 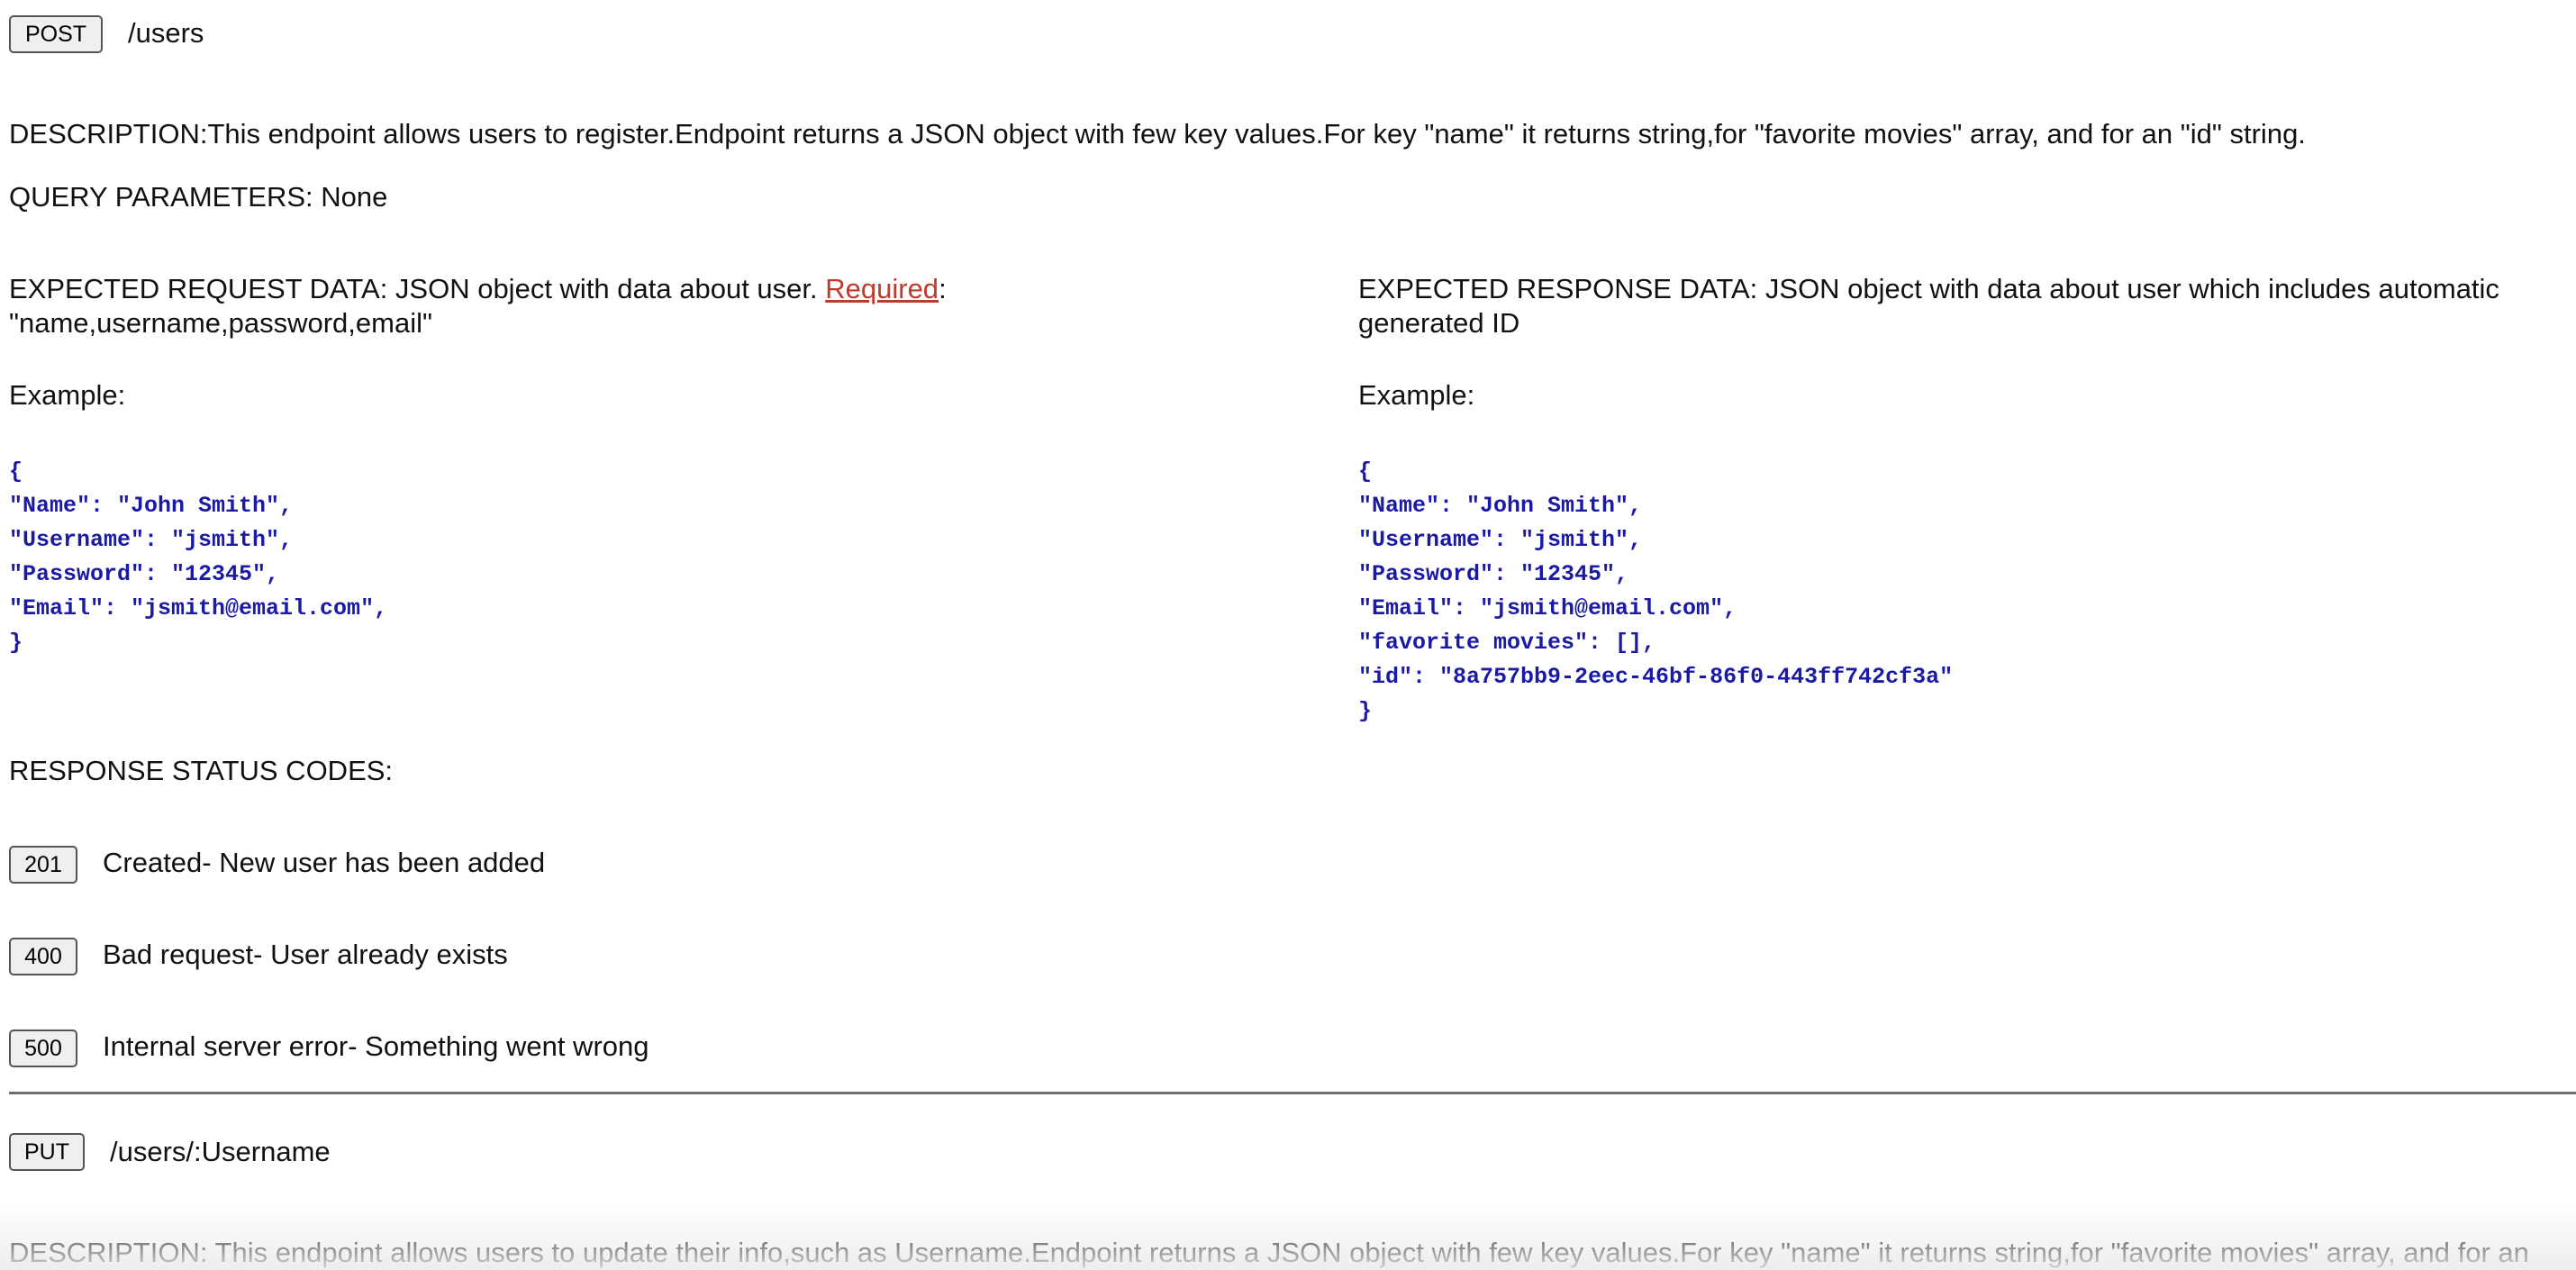 What do you see at coordinates (43, 1048) in the screenshot?
I see `status-code-500-button: 500` at bounding box center [43, 1048].